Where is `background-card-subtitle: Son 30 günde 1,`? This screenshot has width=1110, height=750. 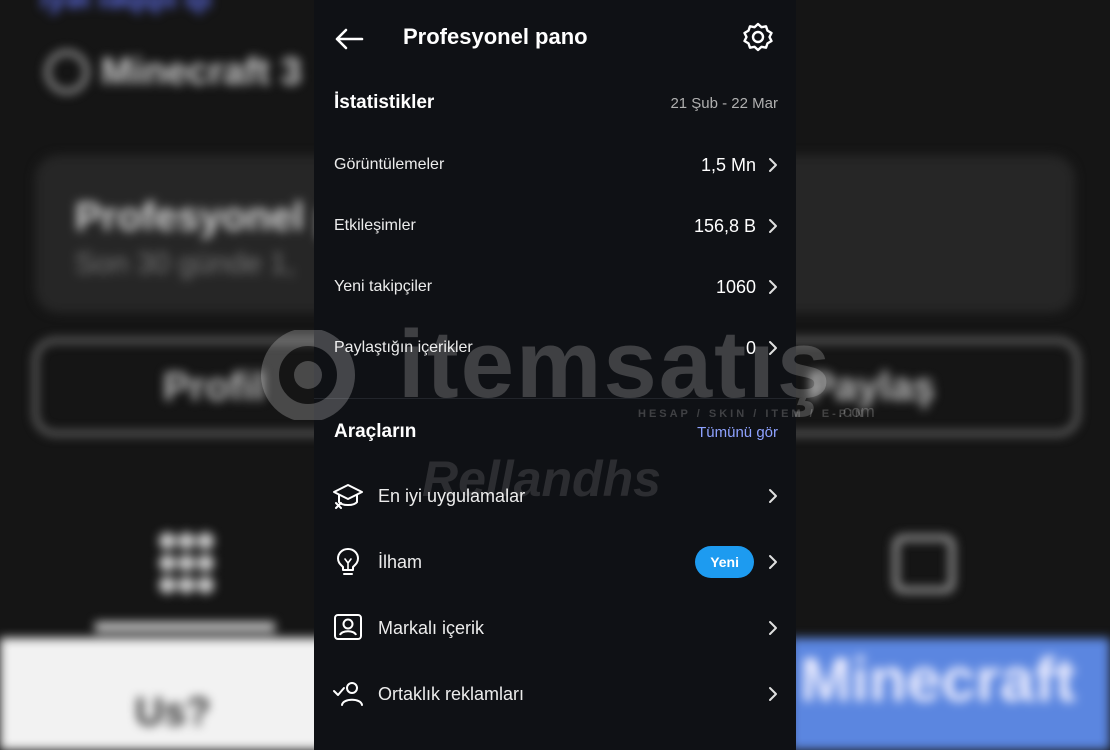
background-card-subtitle: Son 30 günde 1, is located at coordinates (185, 263).